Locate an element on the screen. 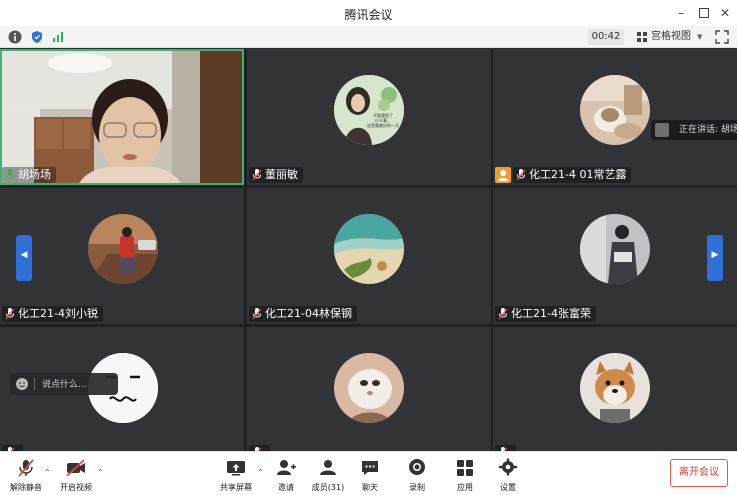 The height and width of the screenshot is (495, 737). emoji-icon is located at coordinates (22, 384).